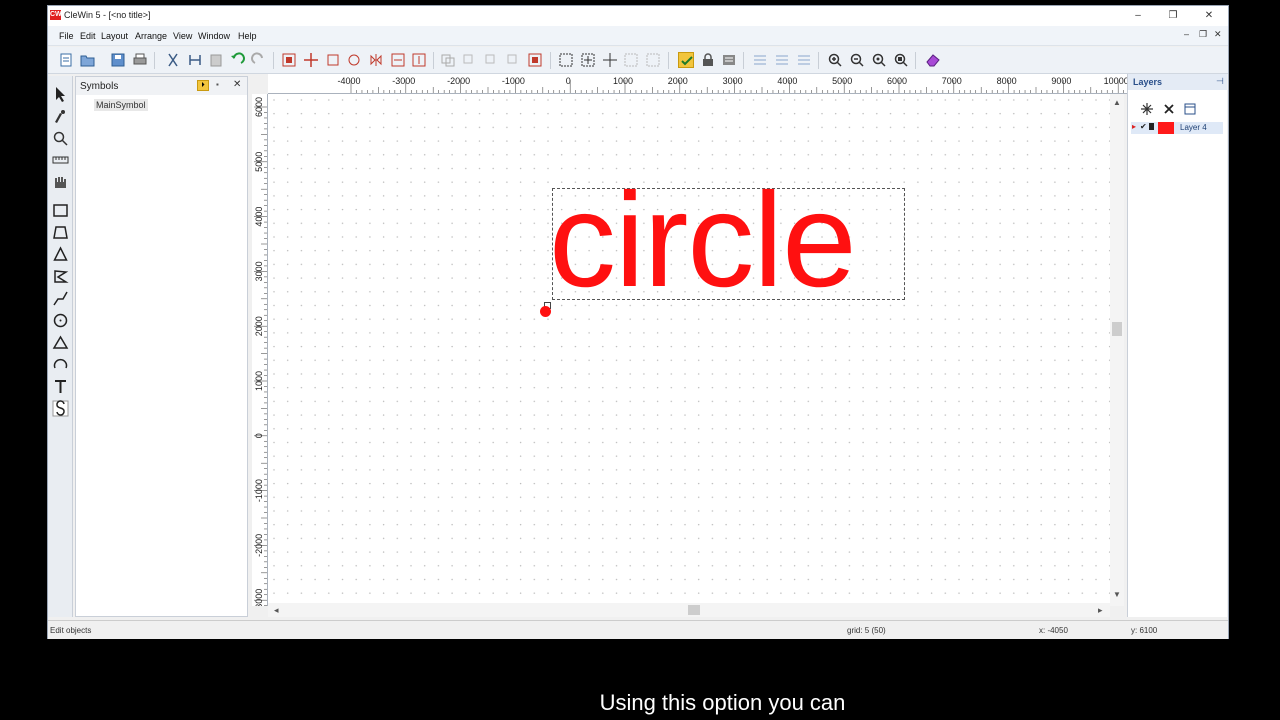 The width and height of the screenshot is (1280, 720). What do you see at coordinates (1053, 630) in the screenshot?
I see `x-coordinate-readout: x: -4050` at bounding box center [1053, 630].